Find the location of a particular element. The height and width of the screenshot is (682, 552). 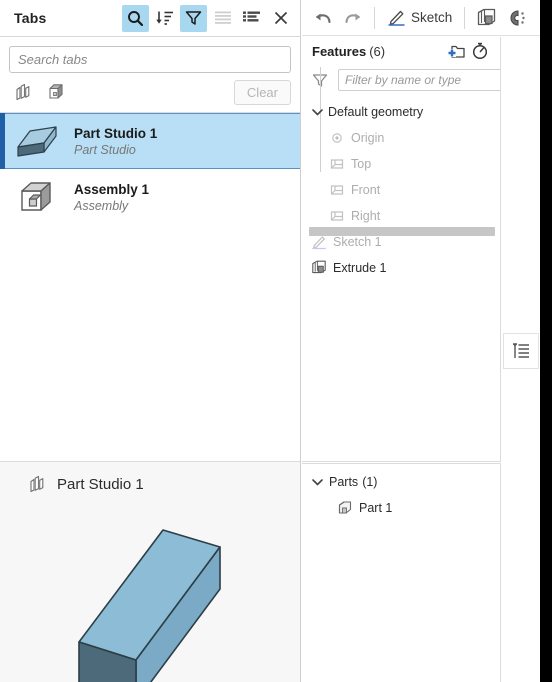

feature-label: Sketch 1 is located at coordinates (357, 242).